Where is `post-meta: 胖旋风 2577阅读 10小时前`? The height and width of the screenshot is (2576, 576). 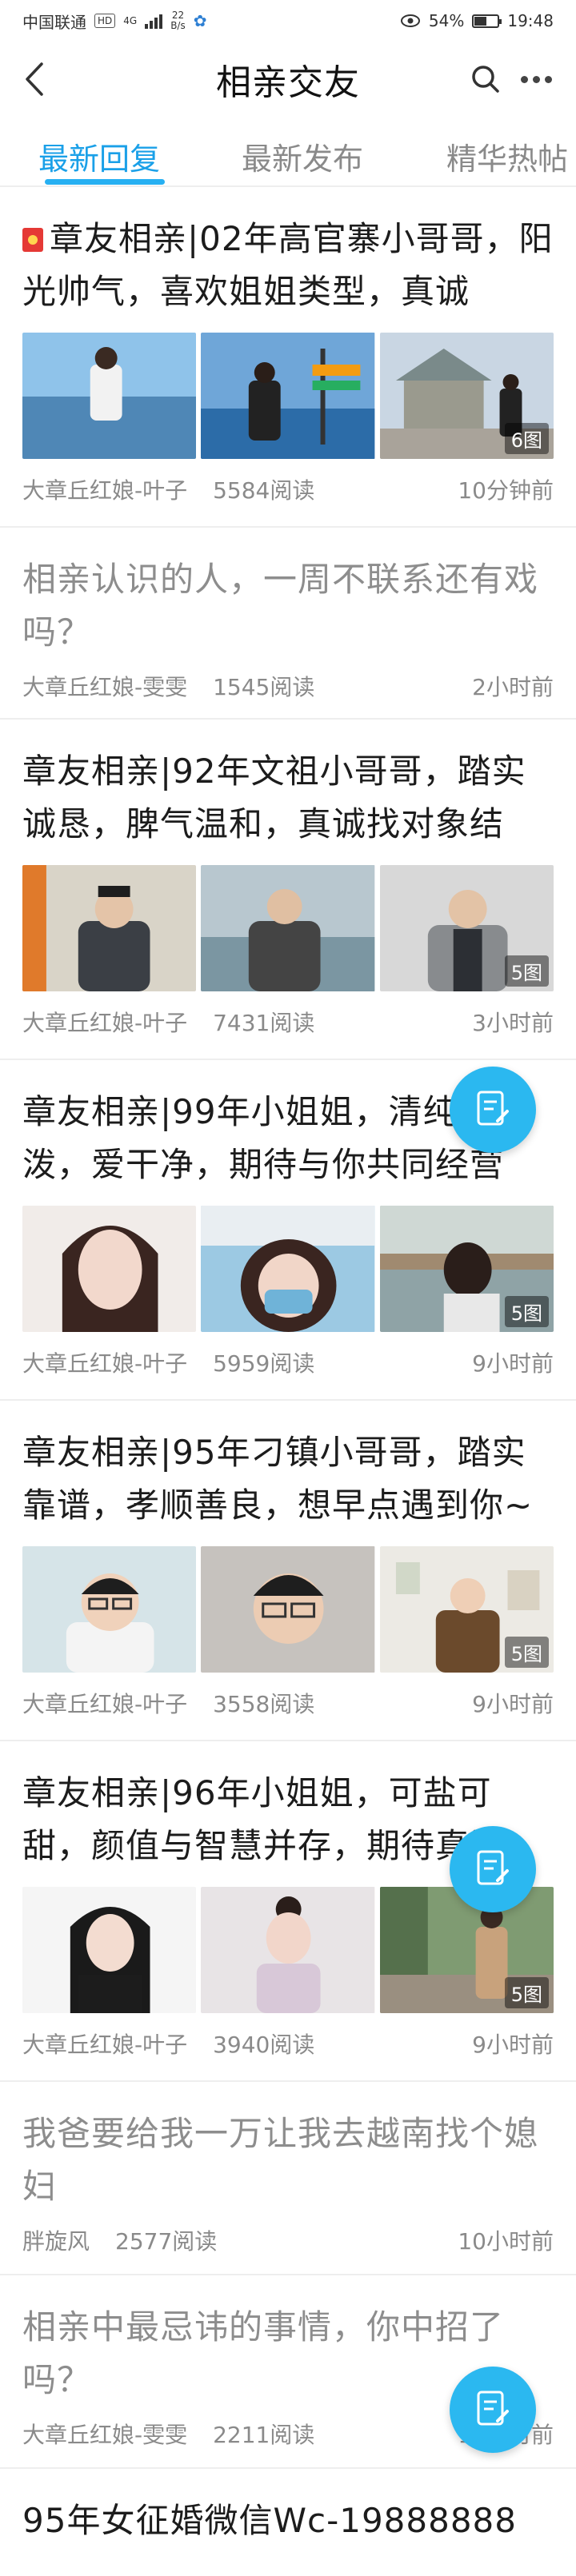 post-meta: 胖旋风 2577阅读 10小时前 is located at coordinates (288, 2240).